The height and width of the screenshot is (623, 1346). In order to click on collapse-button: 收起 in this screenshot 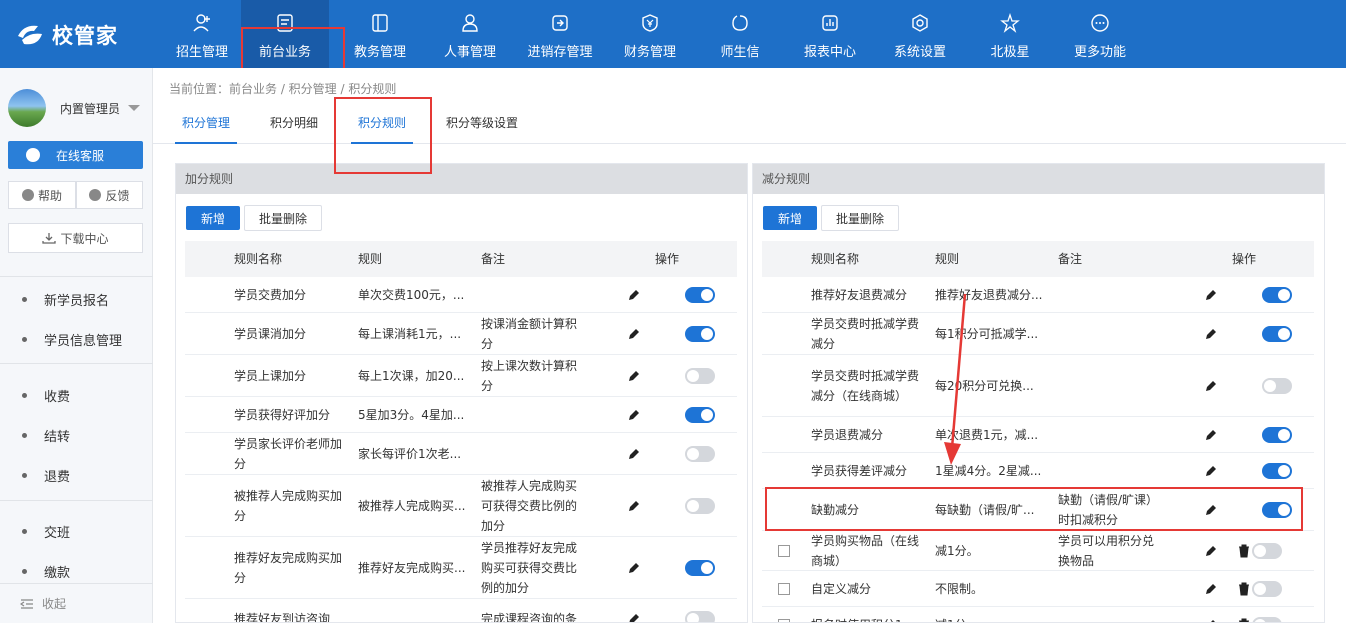, I will do `click(76, 603)`.